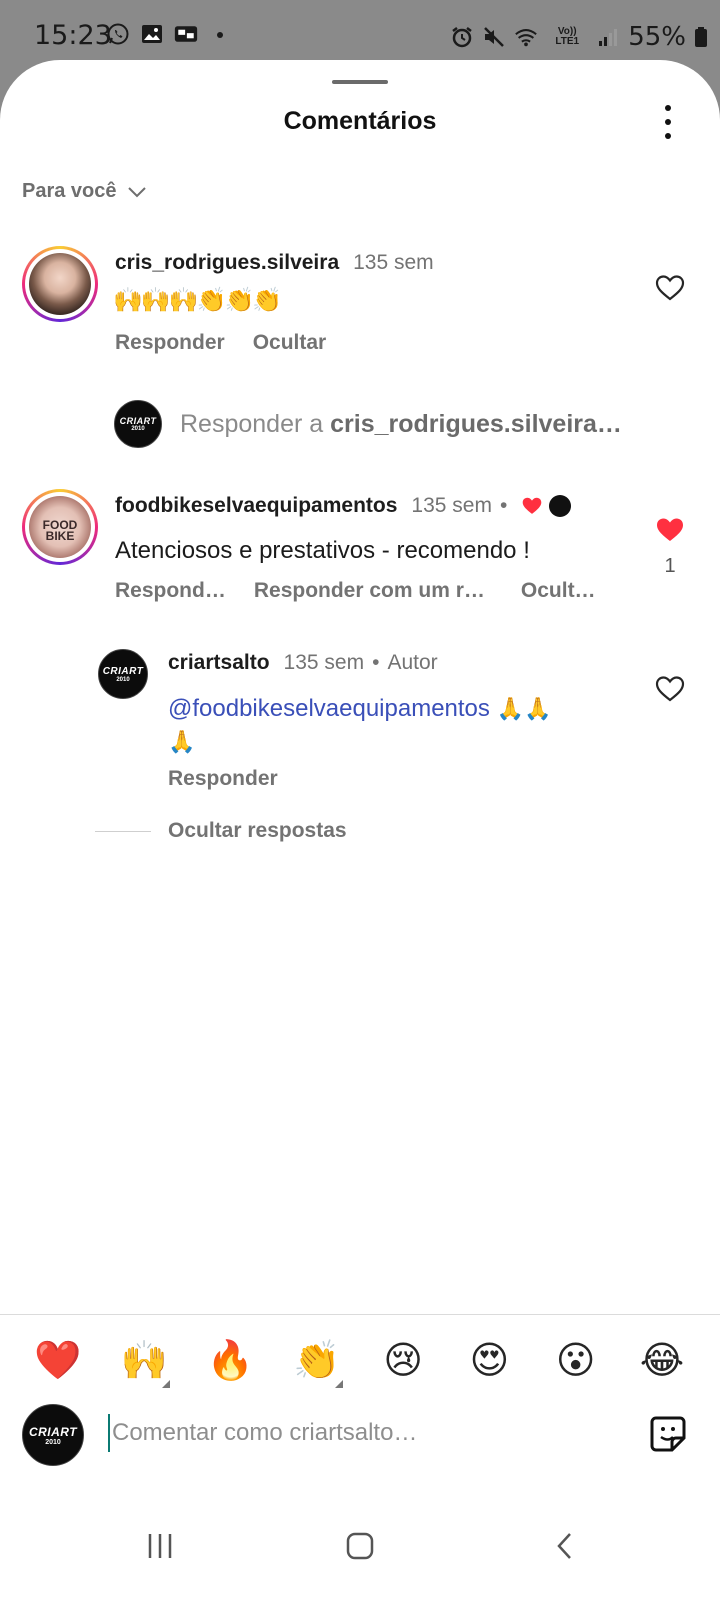 The height and width of the screenshot is (1600, 720). Describe the element at coordinates (670, 530) in the screenshot. I see `like-heart-filled-icon` at that location.